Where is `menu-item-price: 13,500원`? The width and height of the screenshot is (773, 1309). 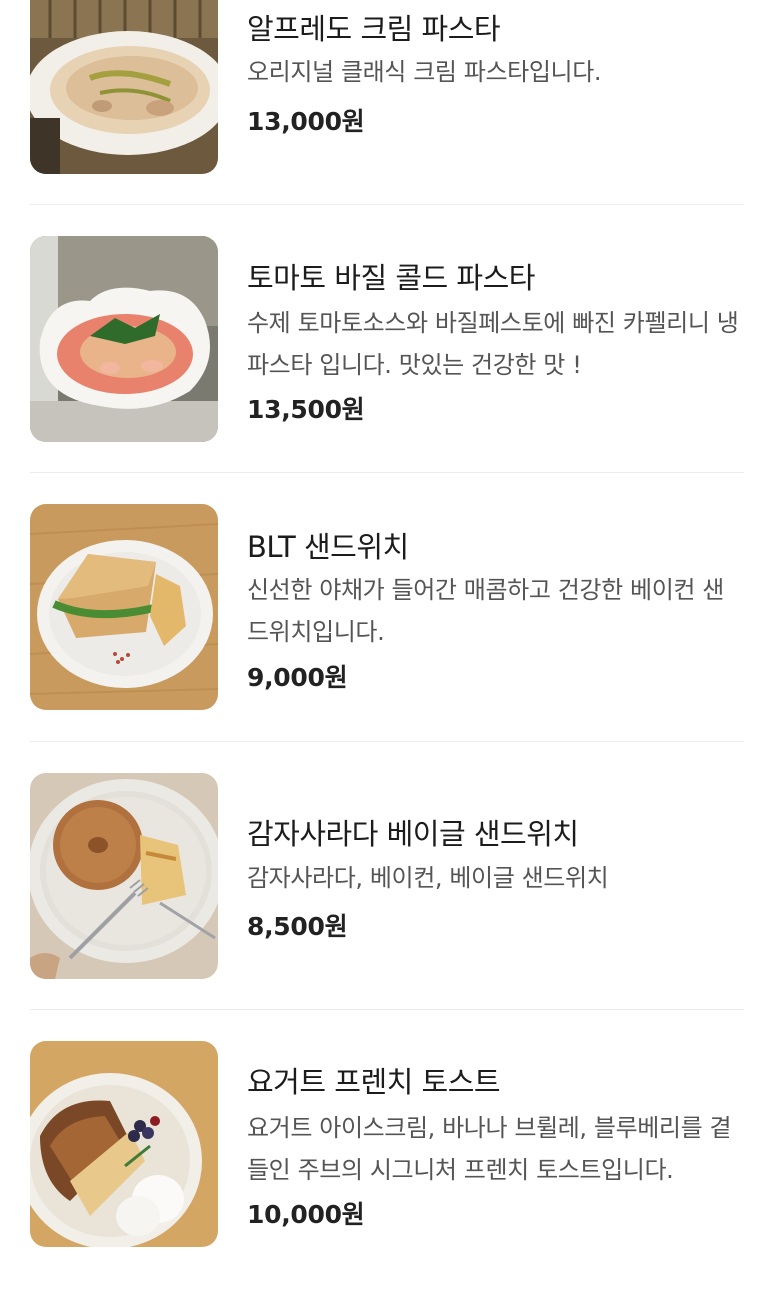
menu-item-price: 13,500원 is located at coordinates (306, 409).